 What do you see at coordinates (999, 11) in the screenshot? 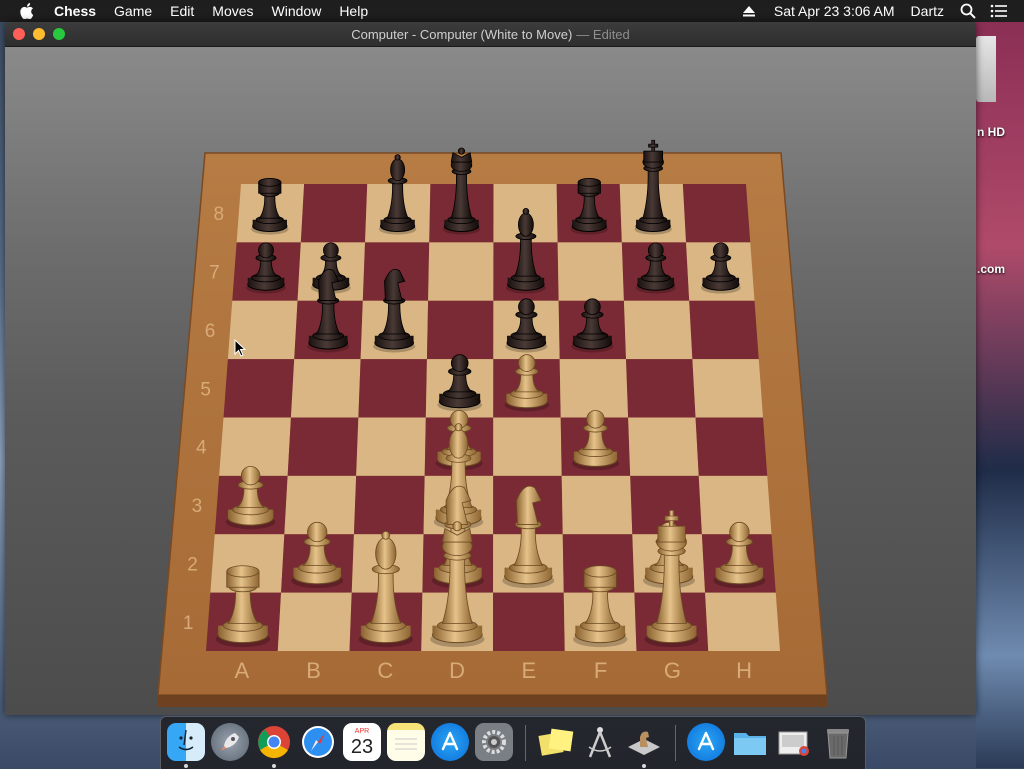
I see `notification-center-icon` at bounding box center [999, 11].